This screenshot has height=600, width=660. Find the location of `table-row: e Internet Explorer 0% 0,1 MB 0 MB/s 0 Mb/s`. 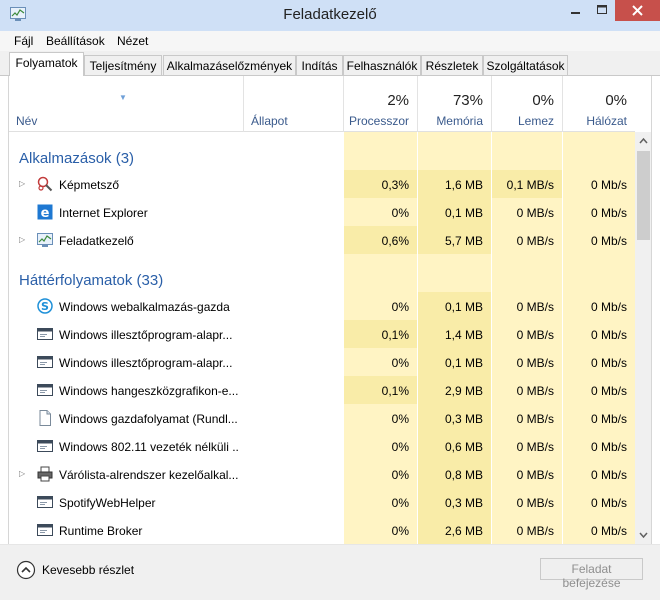

table-row: e Internet Explorer 0% 0,1 MB 0 MB/s 0 Mb/s is located at coordinates (322, 212).